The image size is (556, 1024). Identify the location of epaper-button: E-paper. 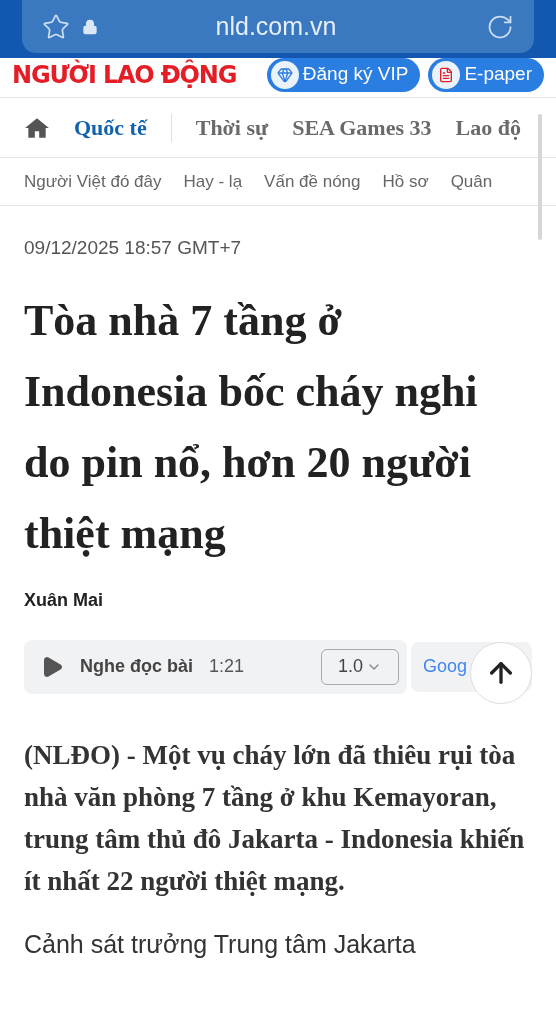
(486, 74).